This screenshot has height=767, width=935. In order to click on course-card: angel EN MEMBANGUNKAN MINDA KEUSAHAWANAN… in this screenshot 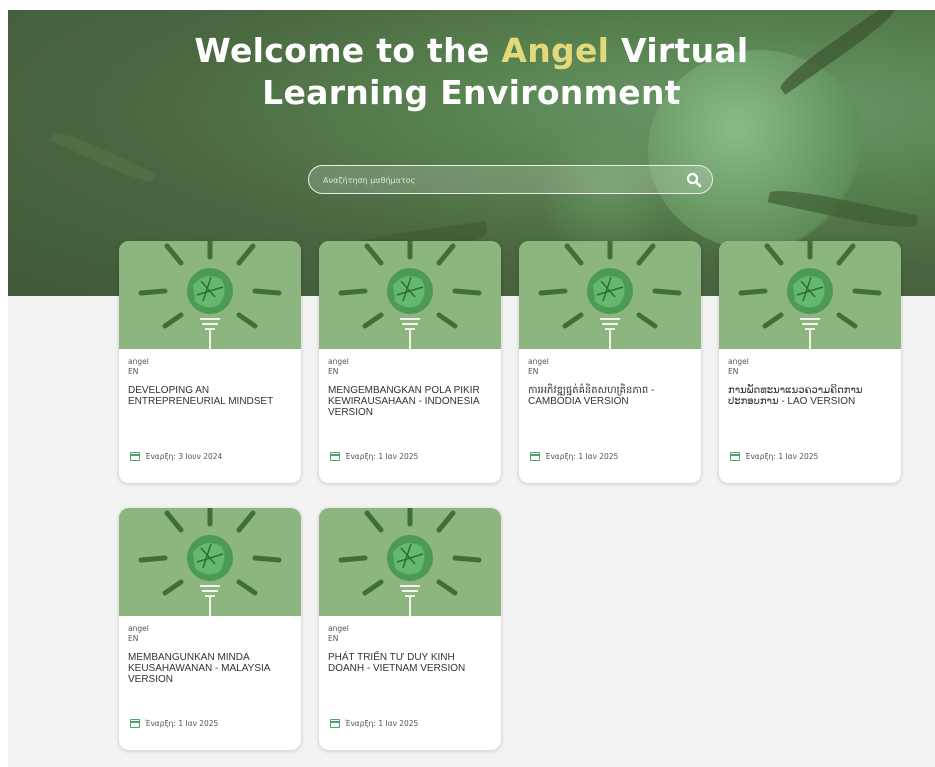, I will do `click(210, 629)`.